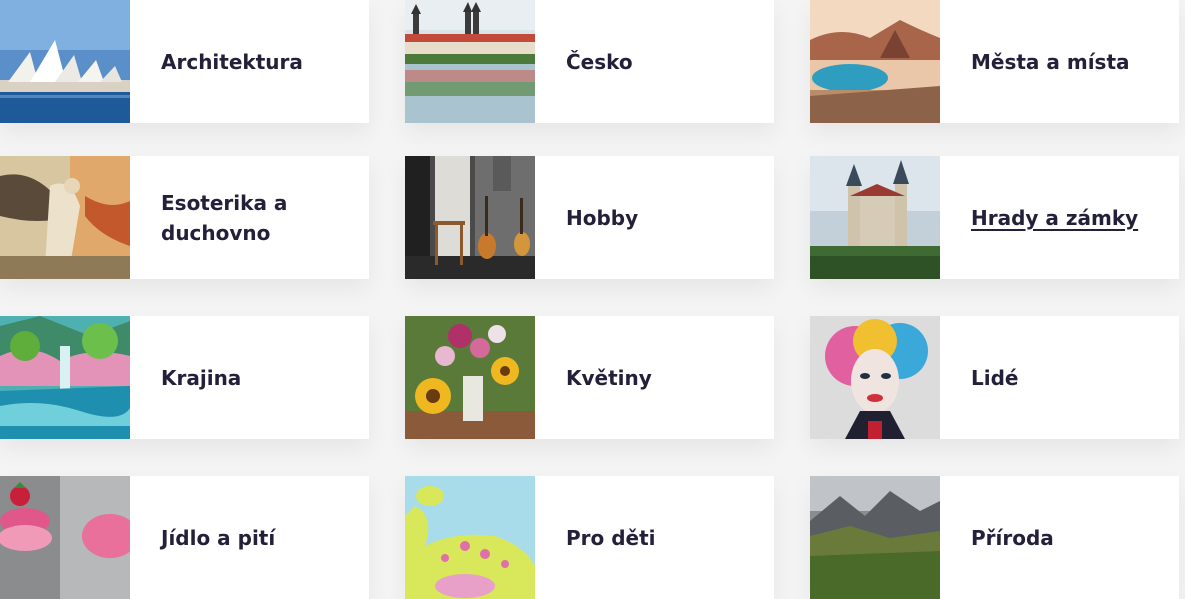 The height and width of the screenshot is (599, 1185). What do you see at coordinates (232, 61) in the screenshot?
I see `category-label: Architektura` at bounding box center [232, 61].